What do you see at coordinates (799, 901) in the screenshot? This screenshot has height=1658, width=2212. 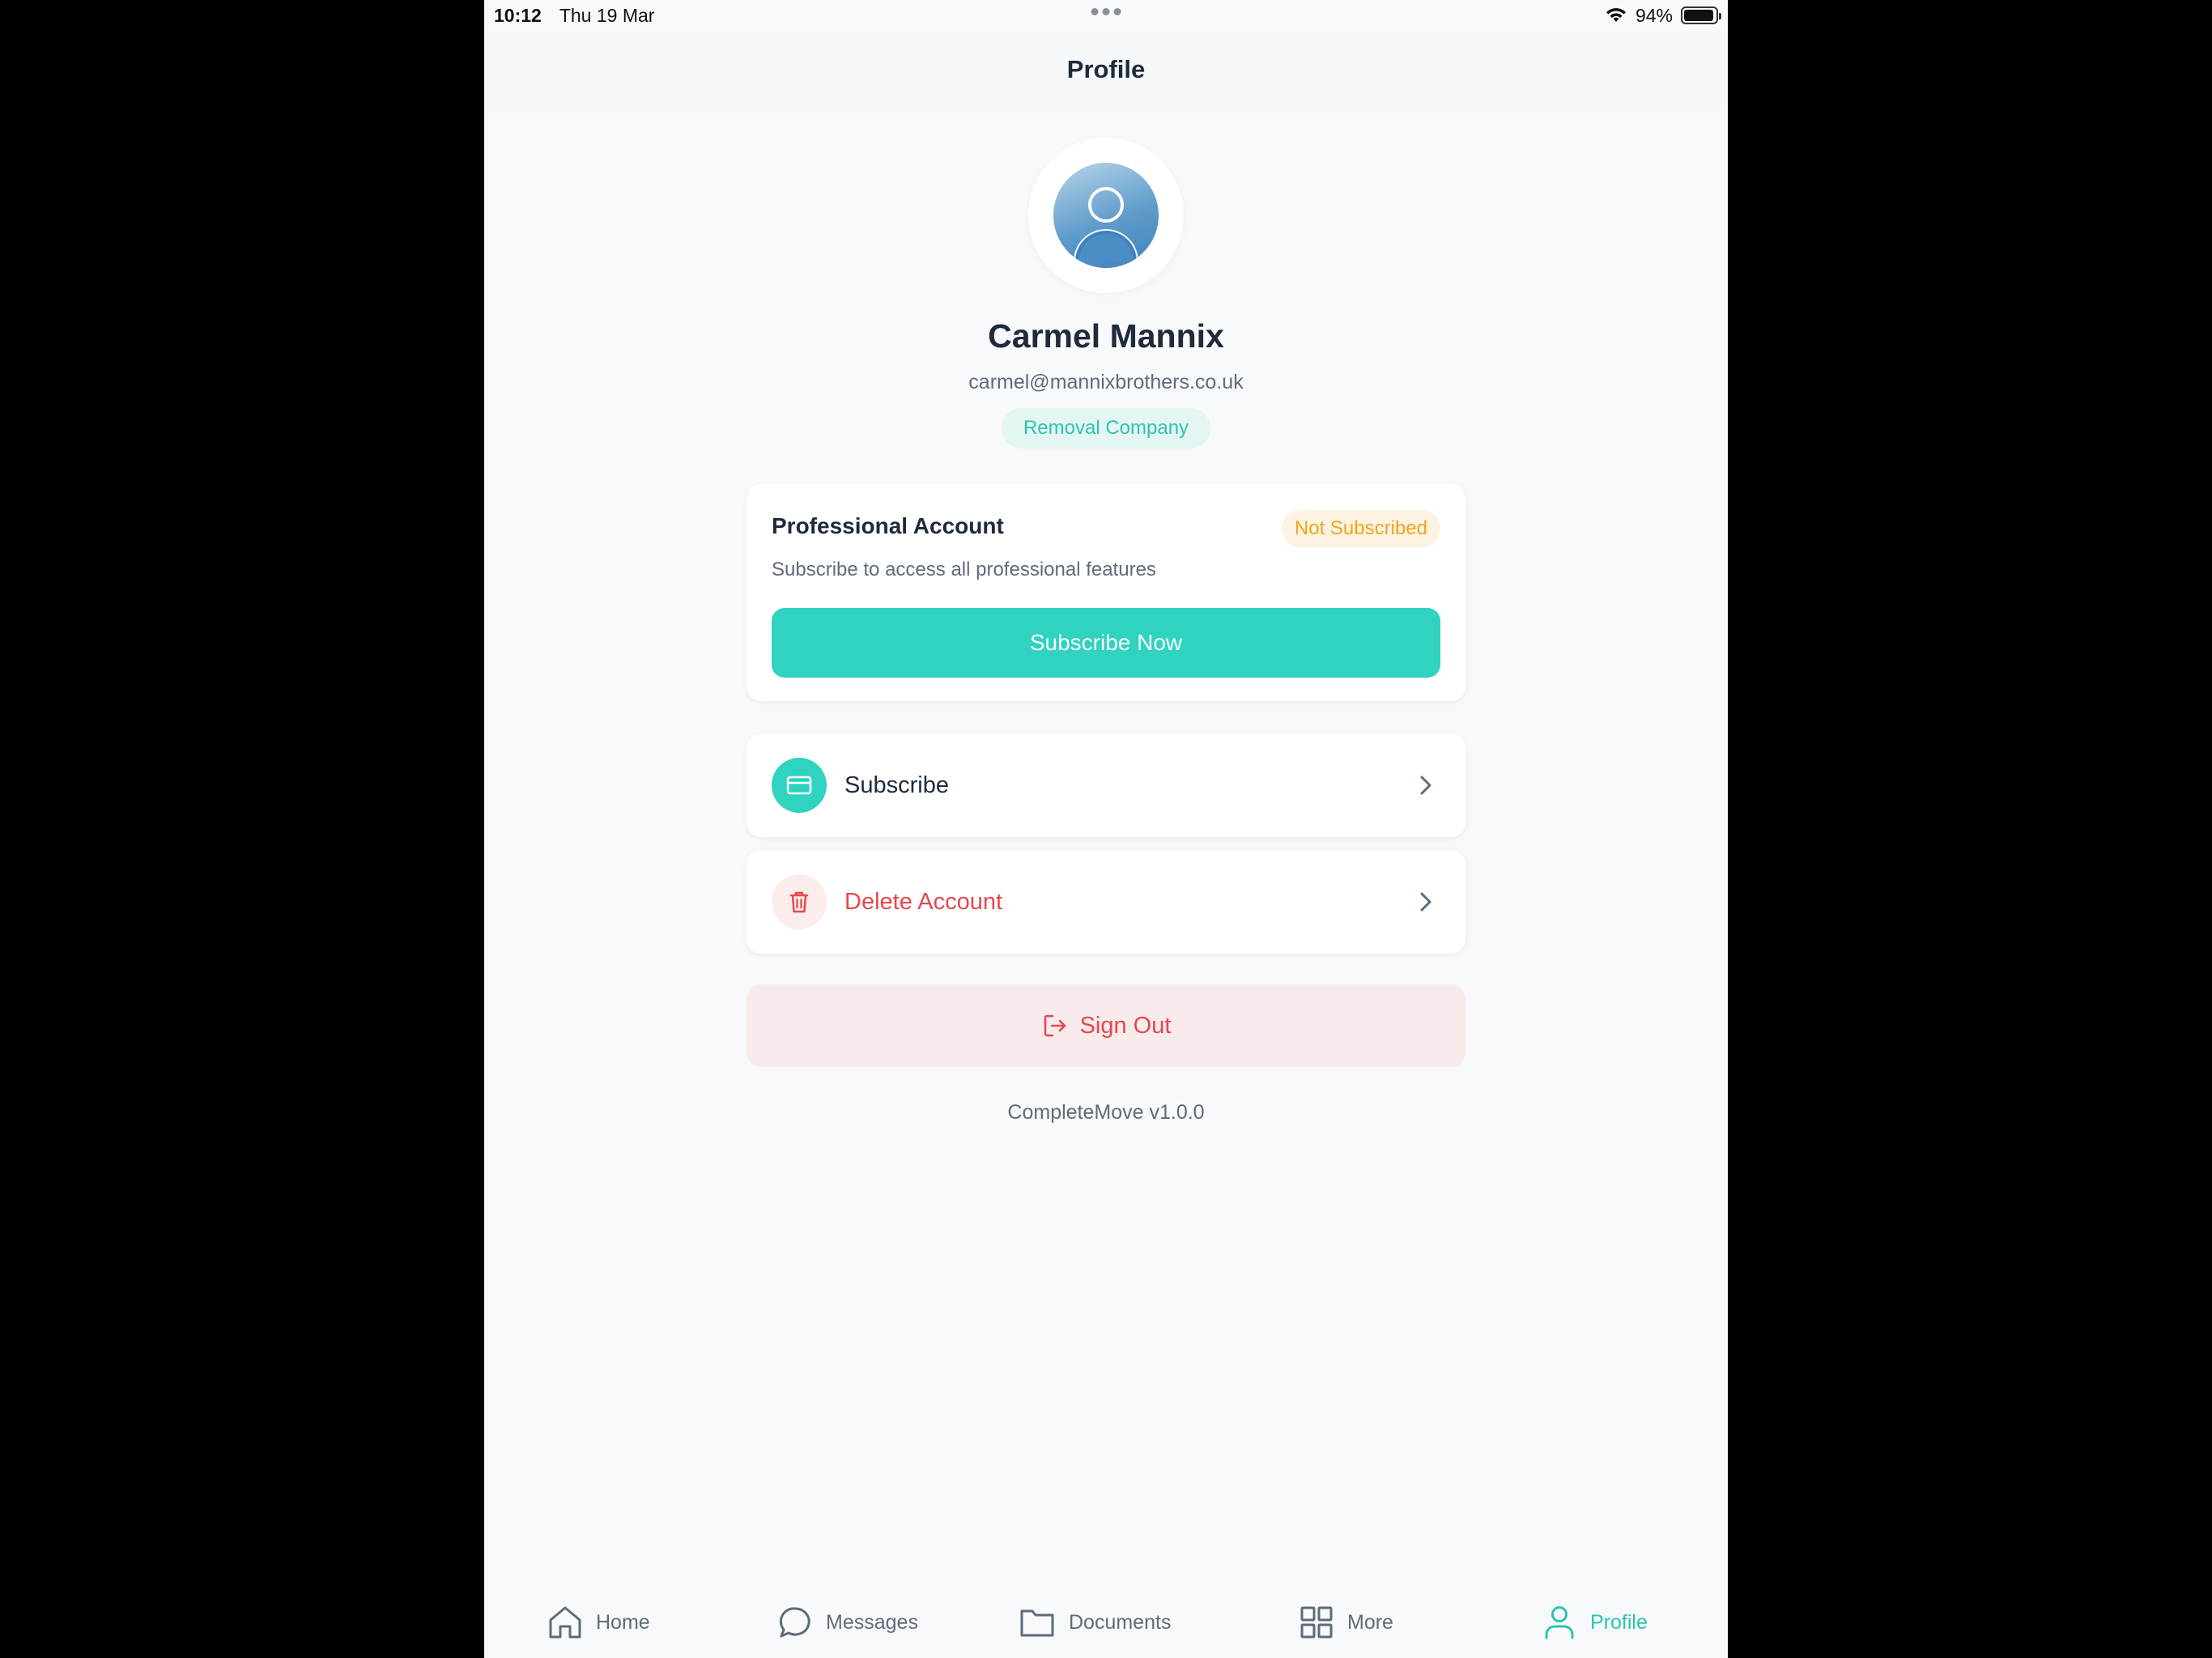 I see `trash-icon` at bounding box center [799, 901].